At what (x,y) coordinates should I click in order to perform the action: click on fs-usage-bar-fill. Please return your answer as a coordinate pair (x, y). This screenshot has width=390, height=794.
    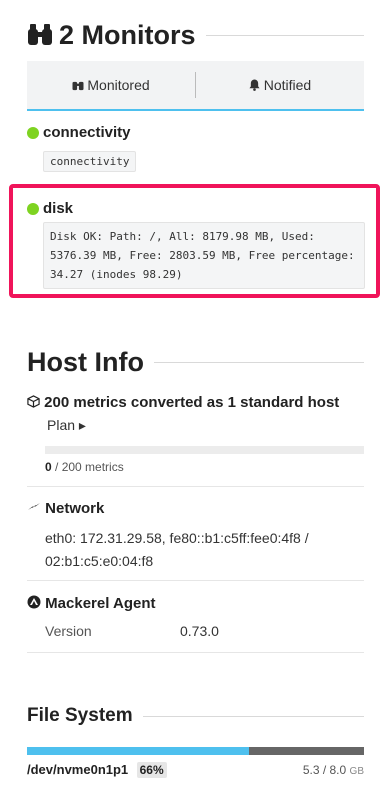
    Looking at the image, I should click on (138, 751).